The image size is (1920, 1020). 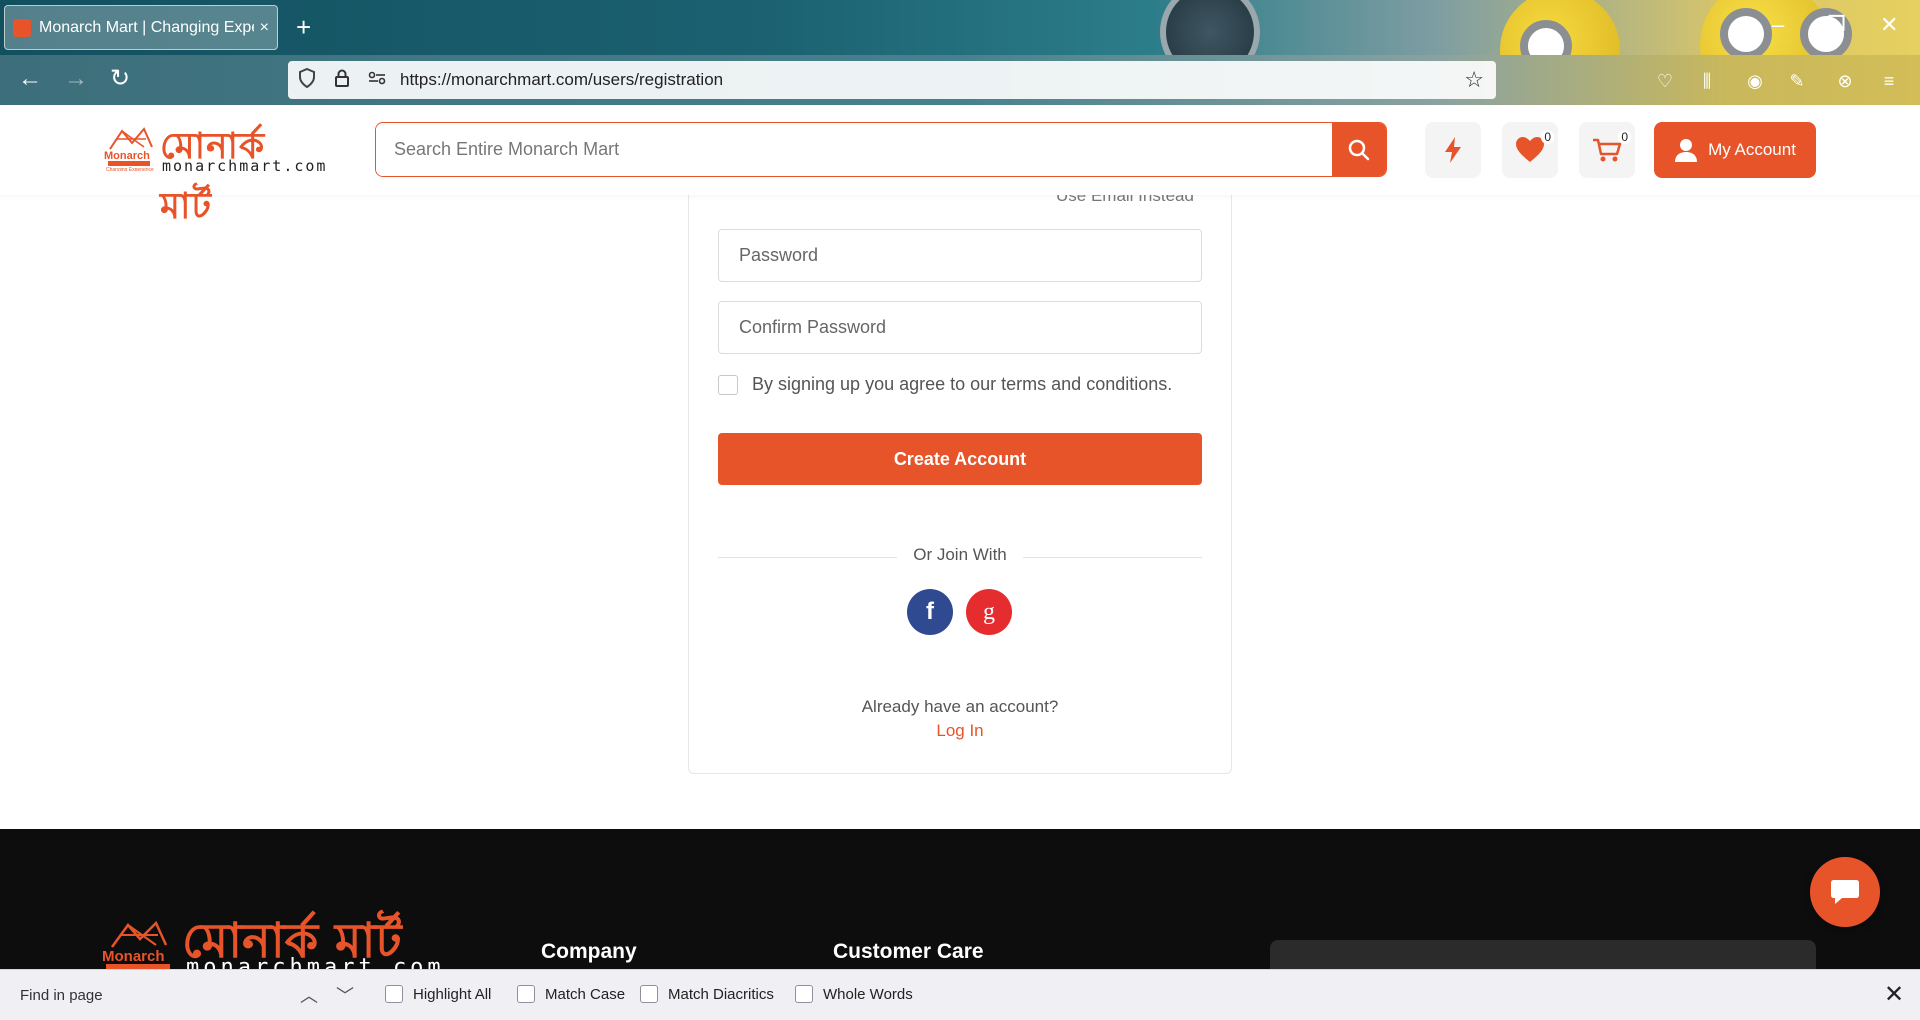 What do you see at coordinates (721, 994) in the screenshot?
I see `match-diacritics-label: Match Diacritics` at bounding box center [721, 994].